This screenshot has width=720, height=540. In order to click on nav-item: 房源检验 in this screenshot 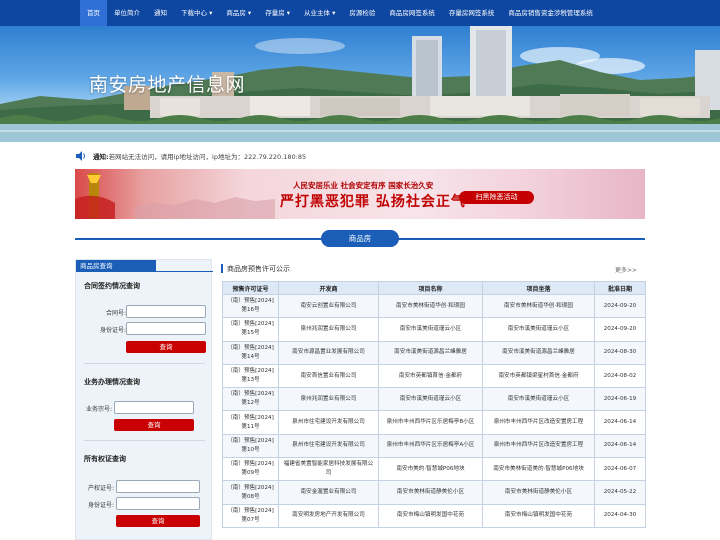, I will do `click(362, 13)`.